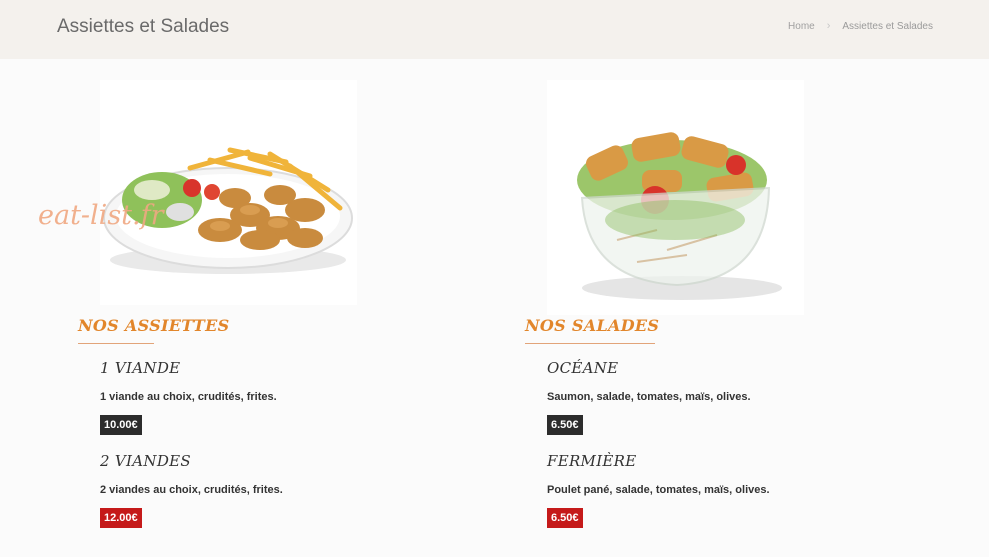  I want to click on salad-bowl-image, so click(675, 197).